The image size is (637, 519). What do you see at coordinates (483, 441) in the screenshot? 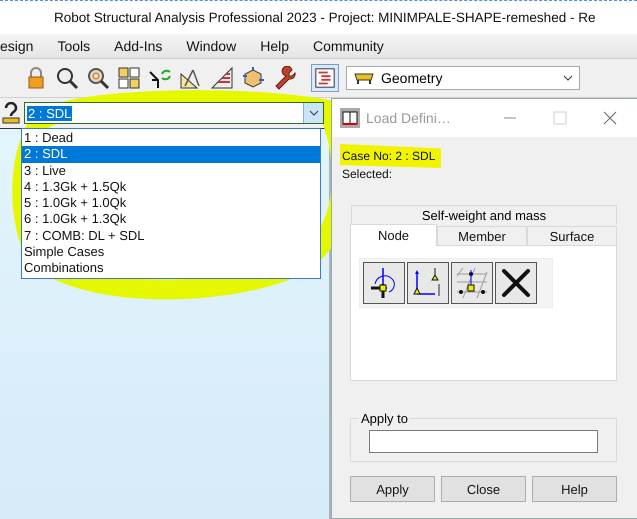
I see `apply-to-field` at bounding box center [483, 441].